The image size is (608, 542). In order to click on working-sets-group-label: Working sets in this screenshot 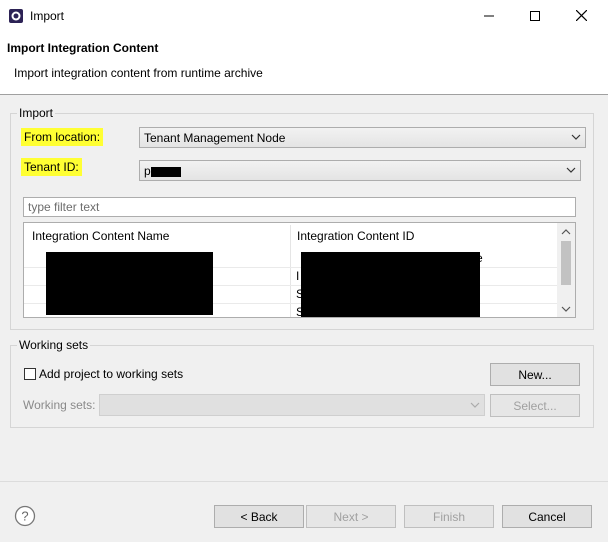, I will do `click(54, 345)`.